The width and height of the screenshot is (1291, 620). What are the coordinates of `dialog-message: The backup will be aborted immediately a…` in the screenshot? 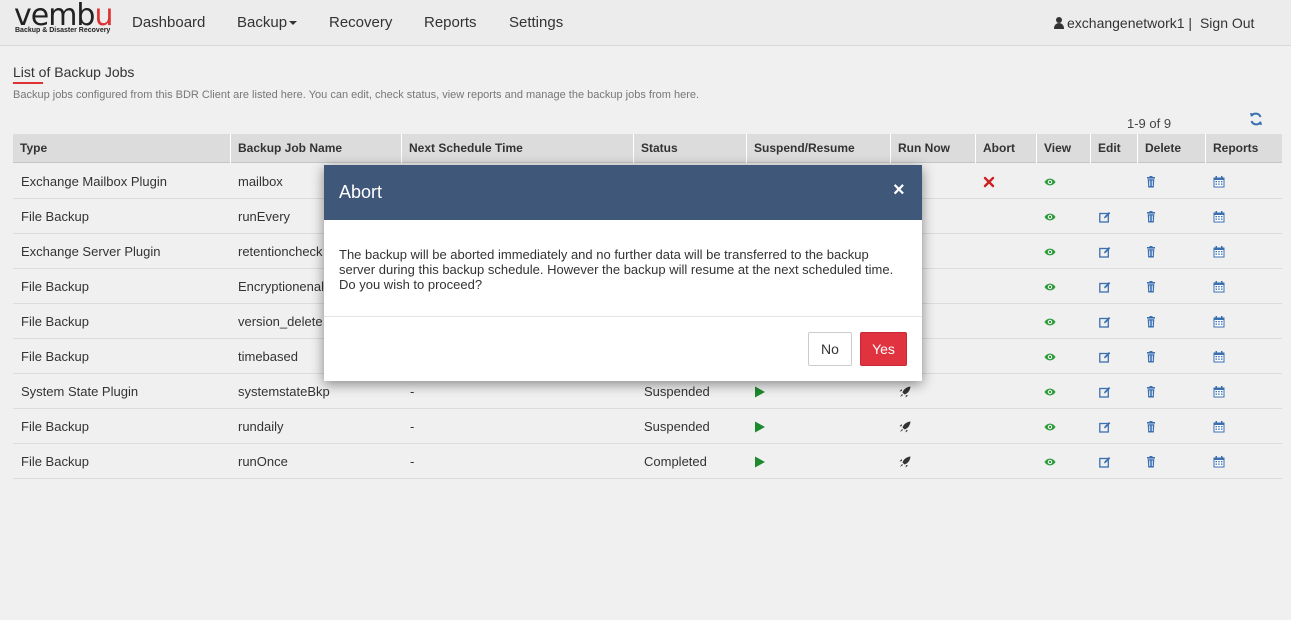 It's located at (616, 269).